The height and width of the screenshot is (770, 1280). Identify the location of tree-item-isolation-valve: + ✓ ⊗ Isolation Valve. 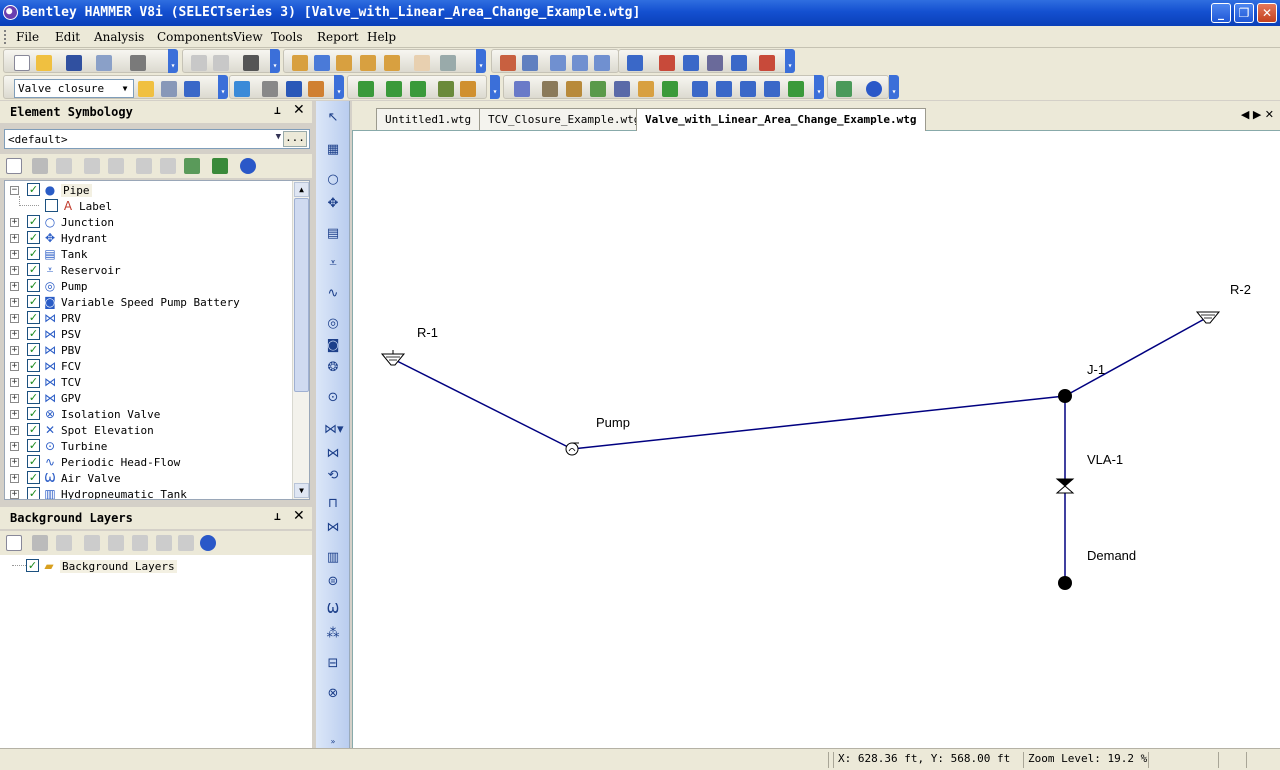
(150, 414).